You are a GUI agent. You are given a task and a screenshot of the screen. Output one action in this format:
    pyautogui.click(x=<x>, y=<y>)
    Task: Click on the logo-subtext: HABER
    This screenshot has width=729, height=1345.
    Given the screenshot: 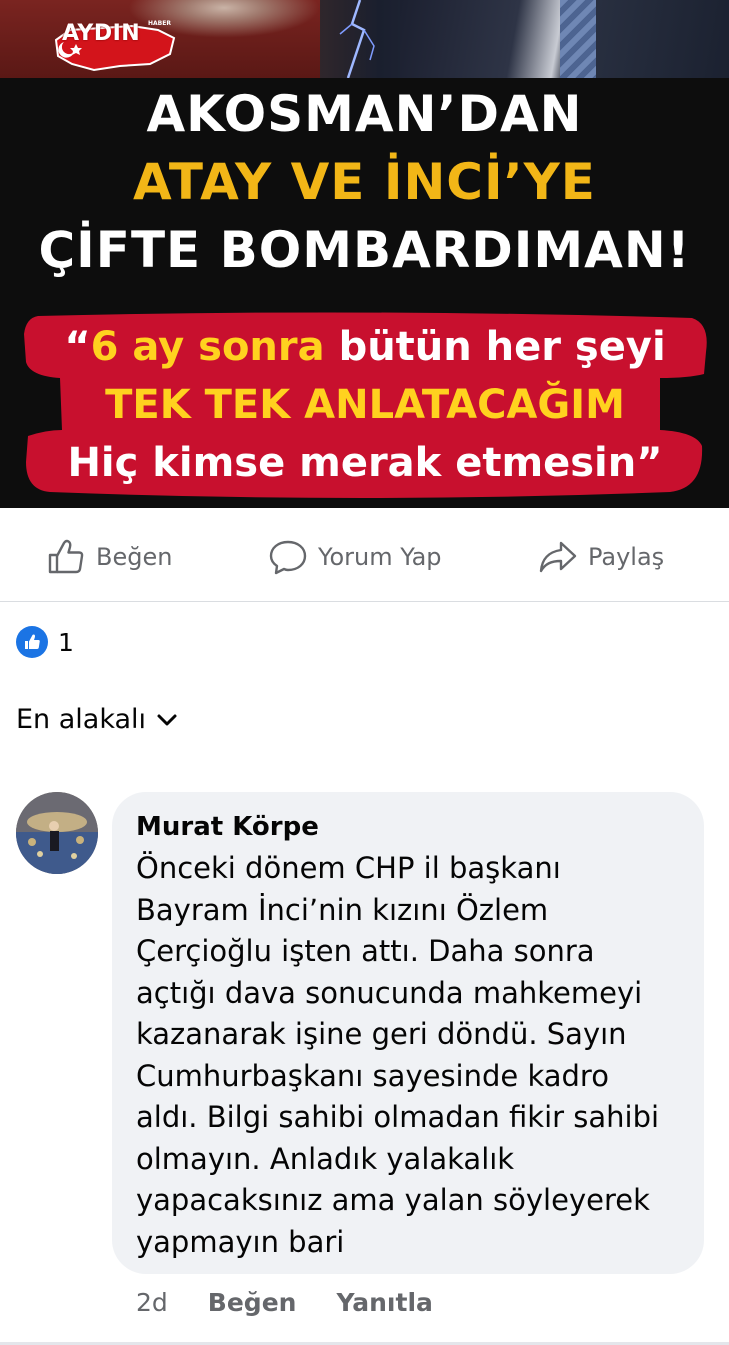 What is the action you would take?
    pyautogui.click(x=159, y=23)
    